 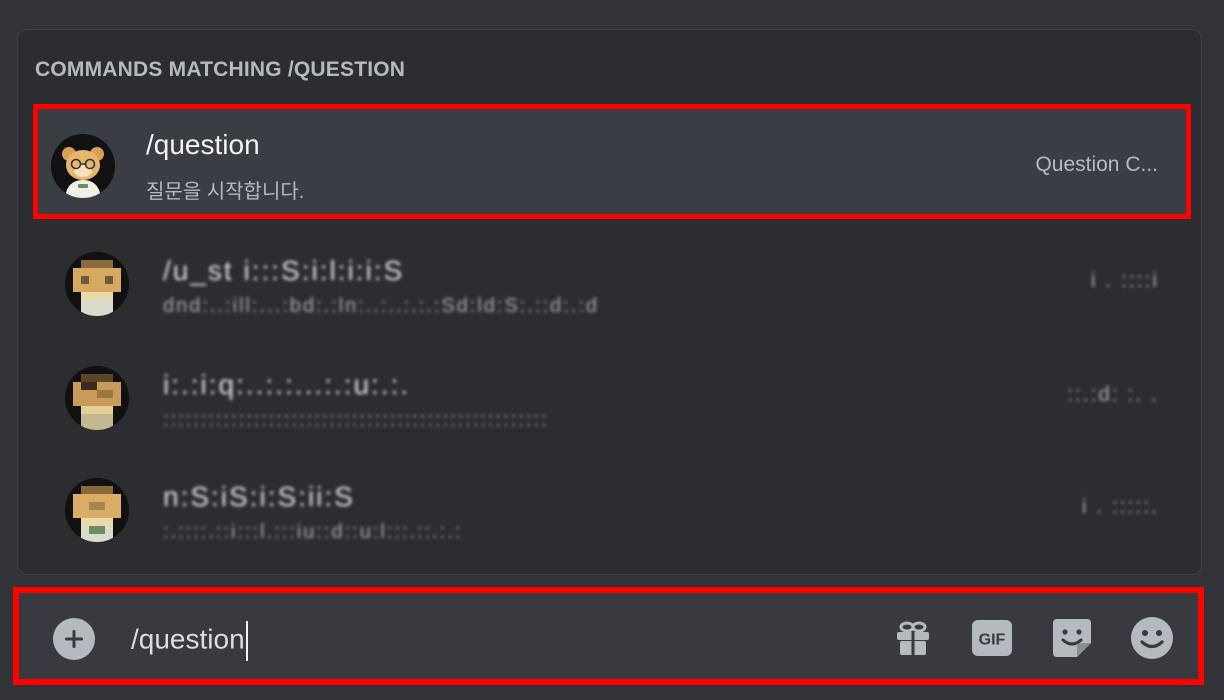 What do you see at coordinates (74, 639) in the screenshot?
I see `plus-circle-icon` at bounding box center [74, 639].